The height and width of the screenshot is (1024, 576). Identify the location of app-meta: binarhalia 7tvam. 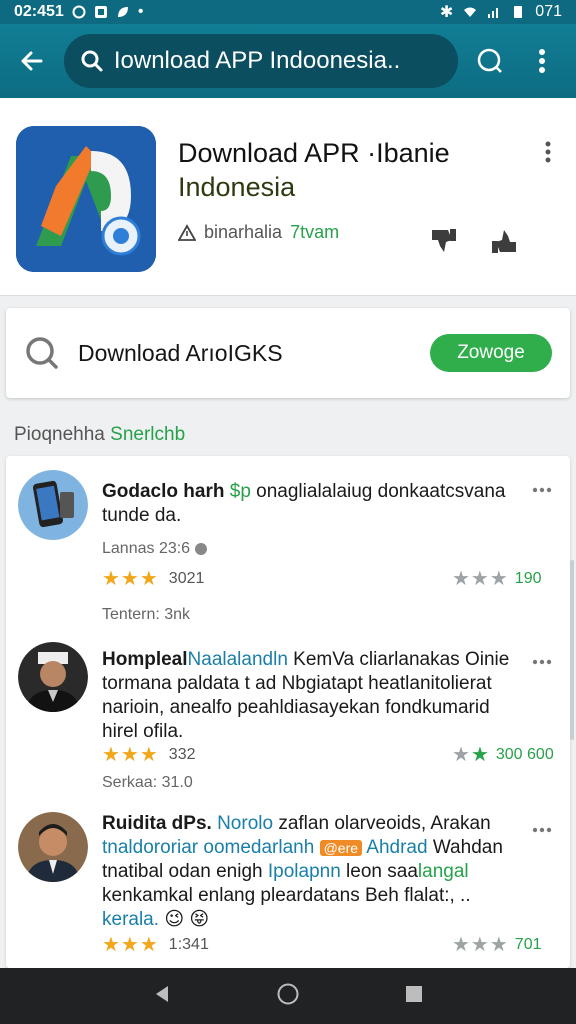
(258, 232).